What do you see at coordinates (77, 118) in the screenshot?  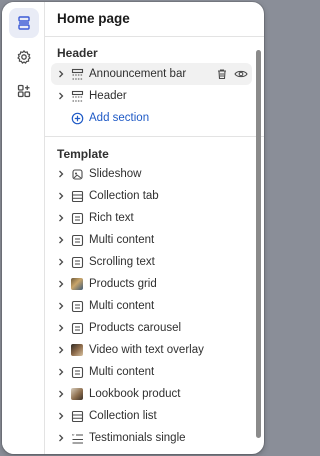 I see `plus-circle-icon` at bounding box center [77, 118].